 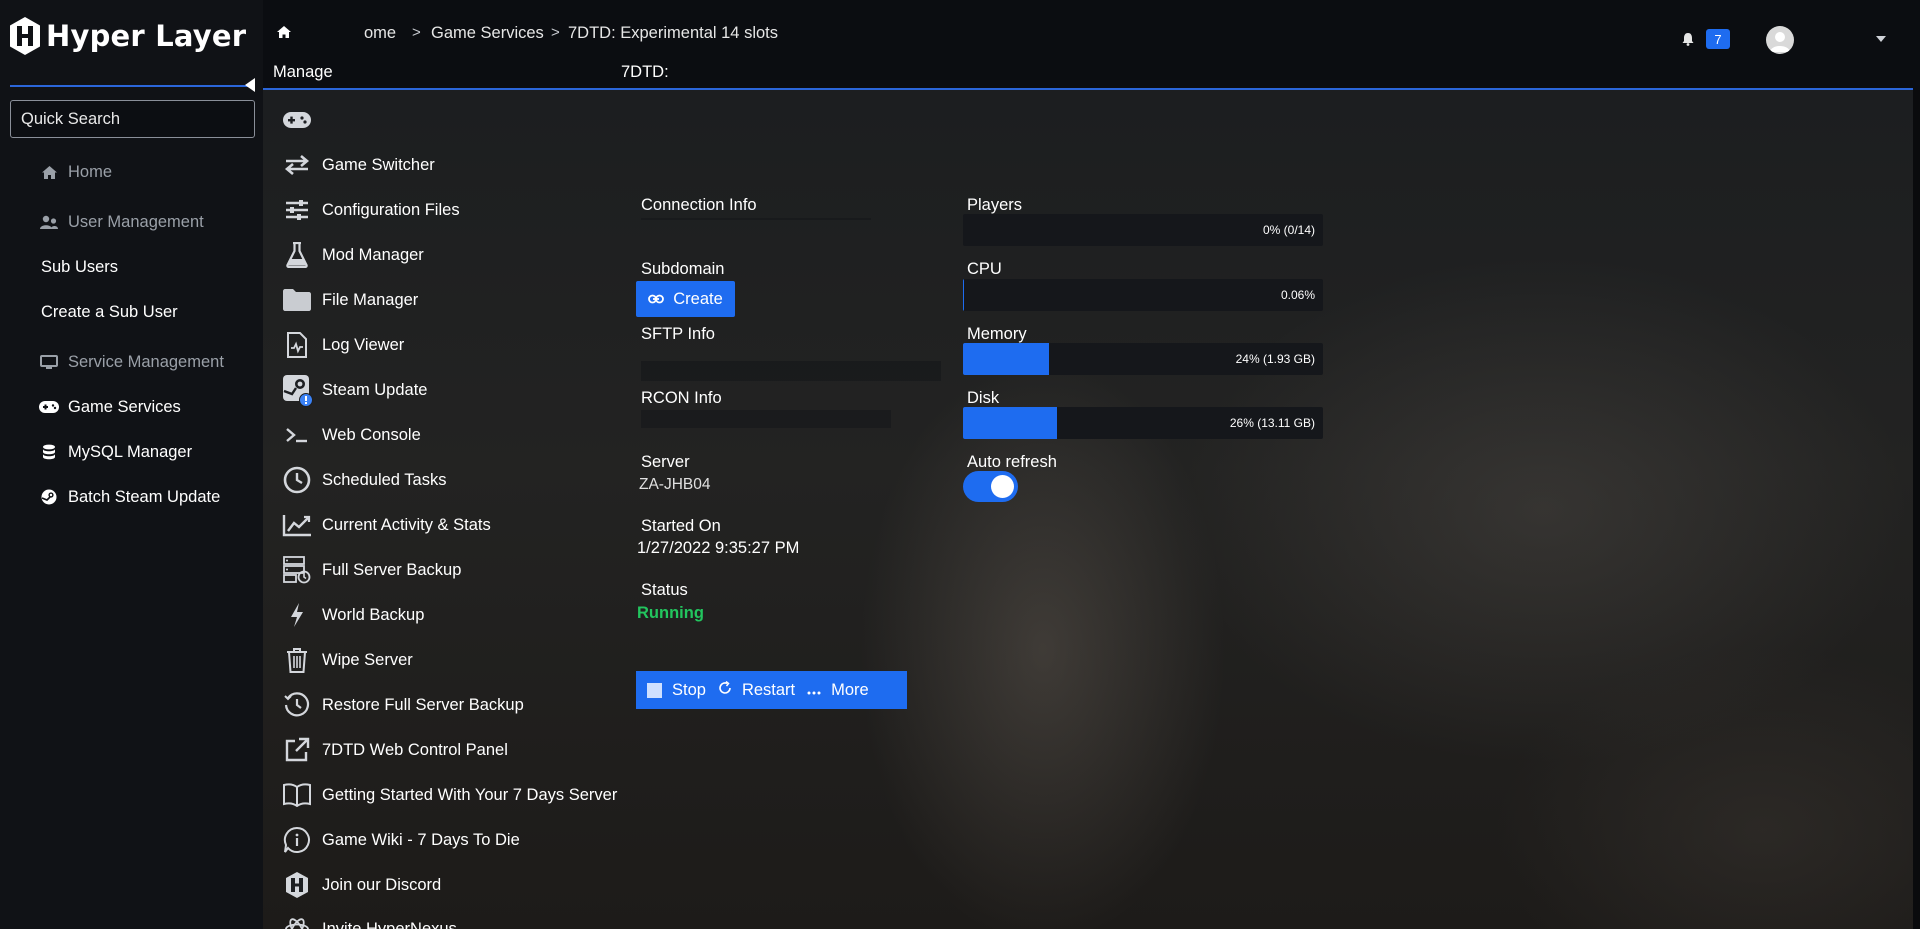 I want to click on bolt-icon, so click(x=297, y=615).